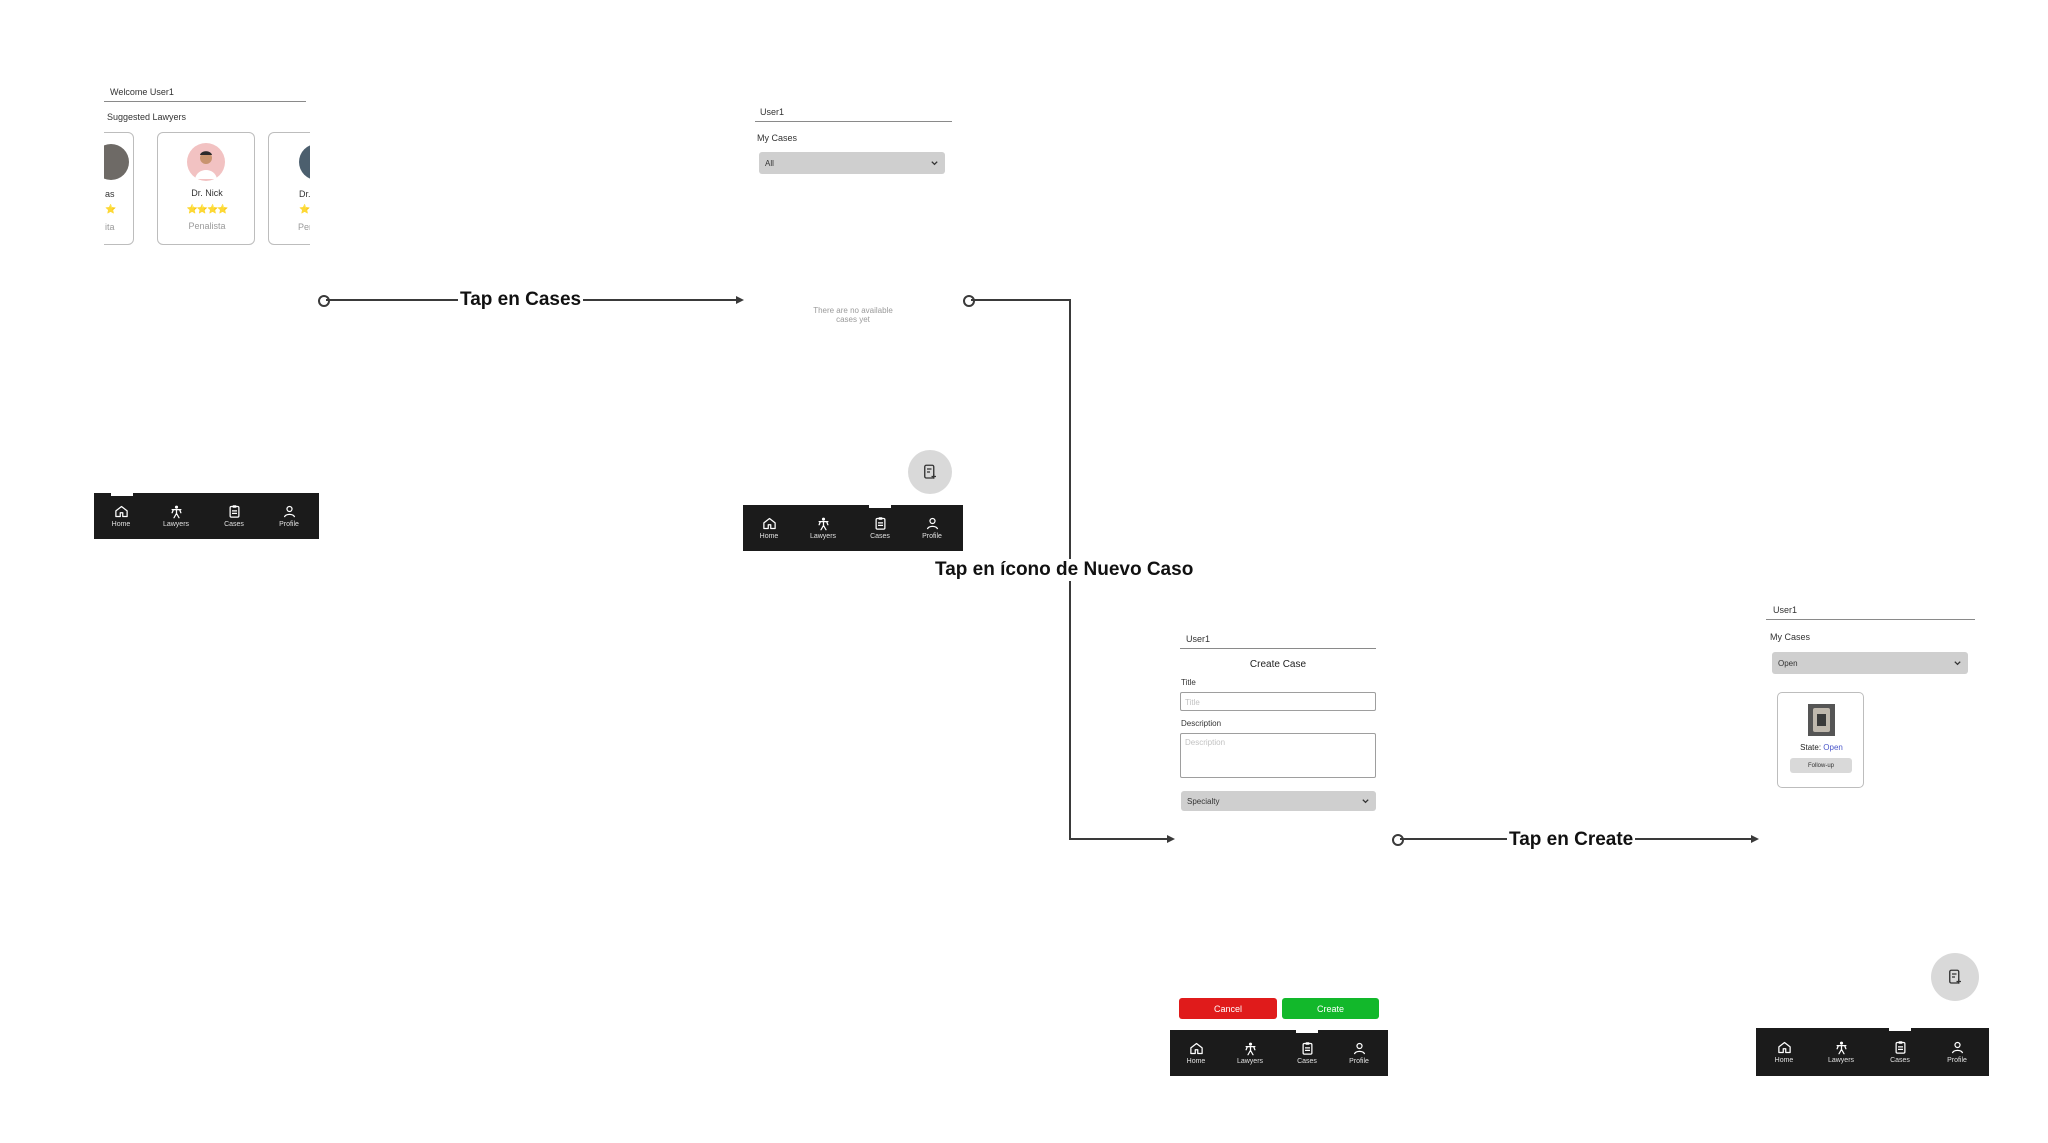 This screenshot has height=1143, width=2048. I want to click on case-card: State: Open Follow-up, so click(1820, 740).